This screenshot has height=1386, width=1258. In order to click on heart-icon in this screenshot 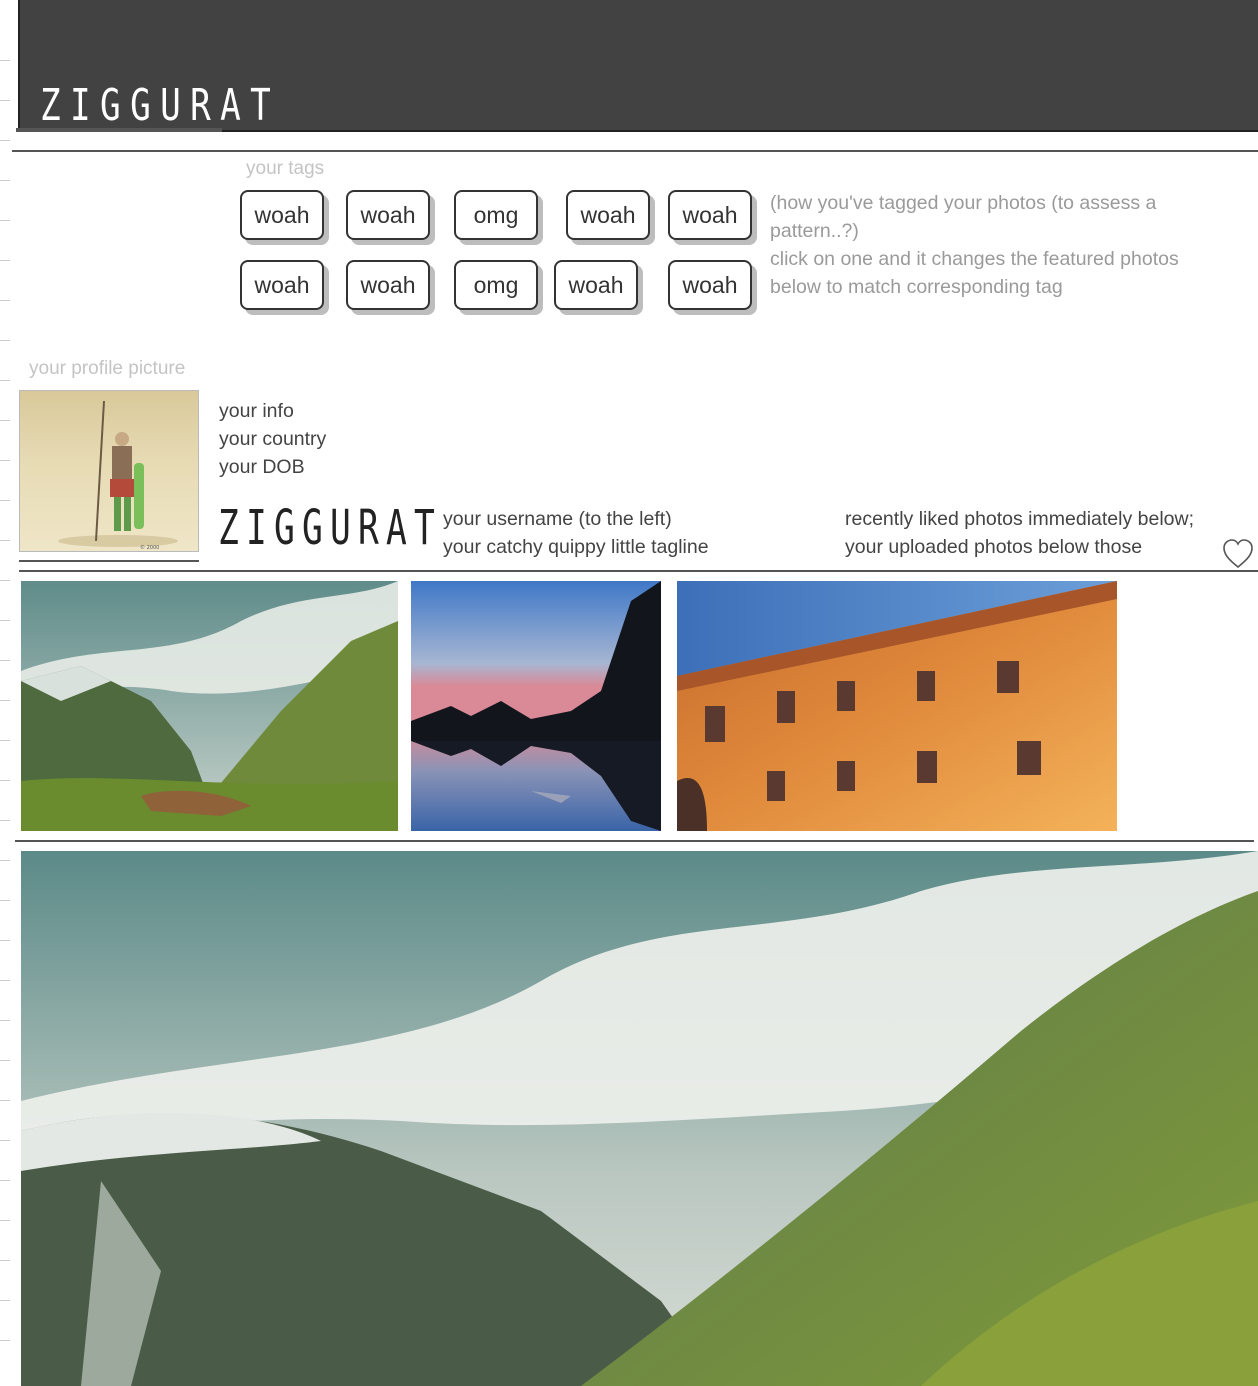, I will do `click(1238, 554)`.